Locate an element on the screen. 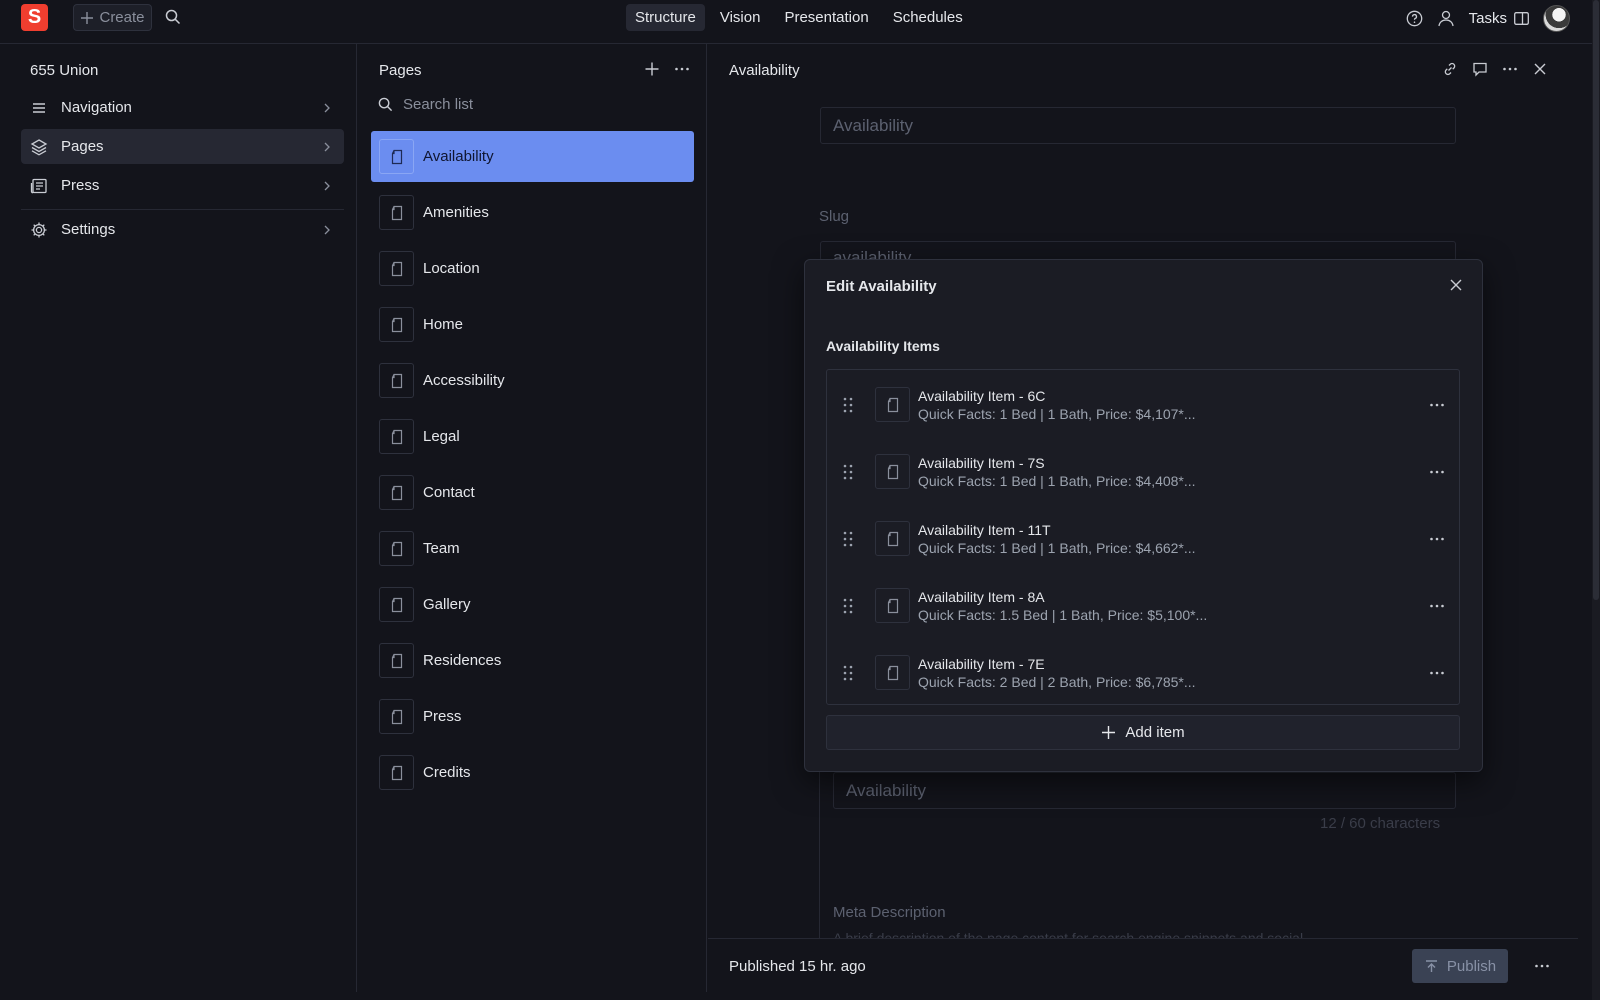 This screenshot has width=1600, height=1000. nav-label-navigation: Navigation is located at coordinates (96, 107).